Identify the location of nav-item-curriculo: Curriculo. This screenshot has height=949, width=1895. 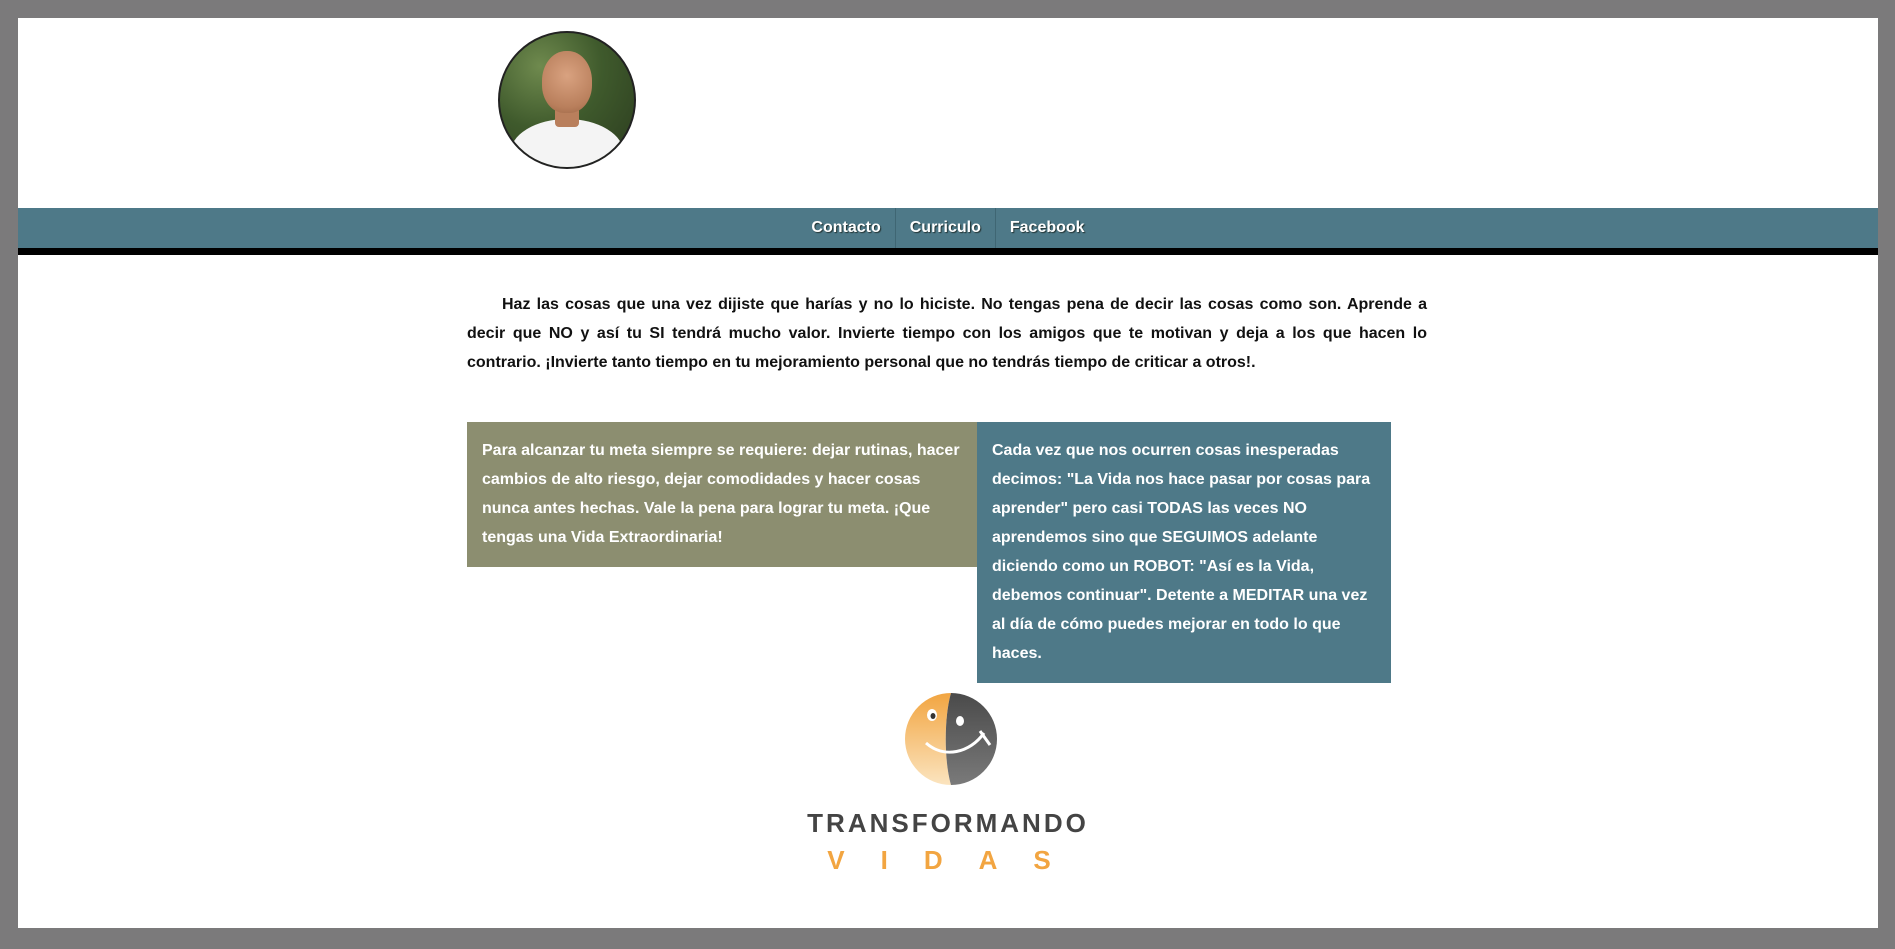
(945, 228).